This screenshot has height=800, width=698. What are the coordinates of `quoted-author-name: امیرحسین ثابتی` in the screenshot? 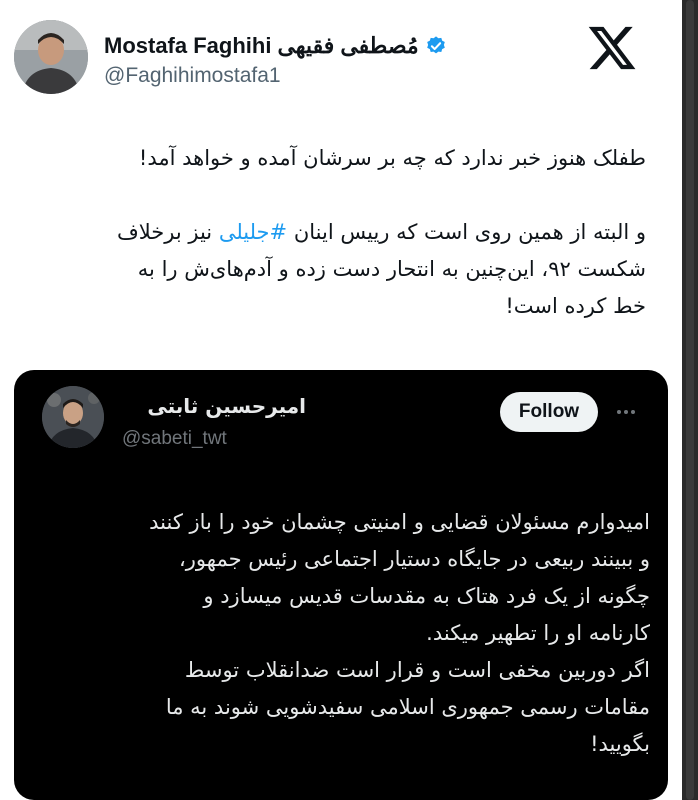 It's located at (160, 406).